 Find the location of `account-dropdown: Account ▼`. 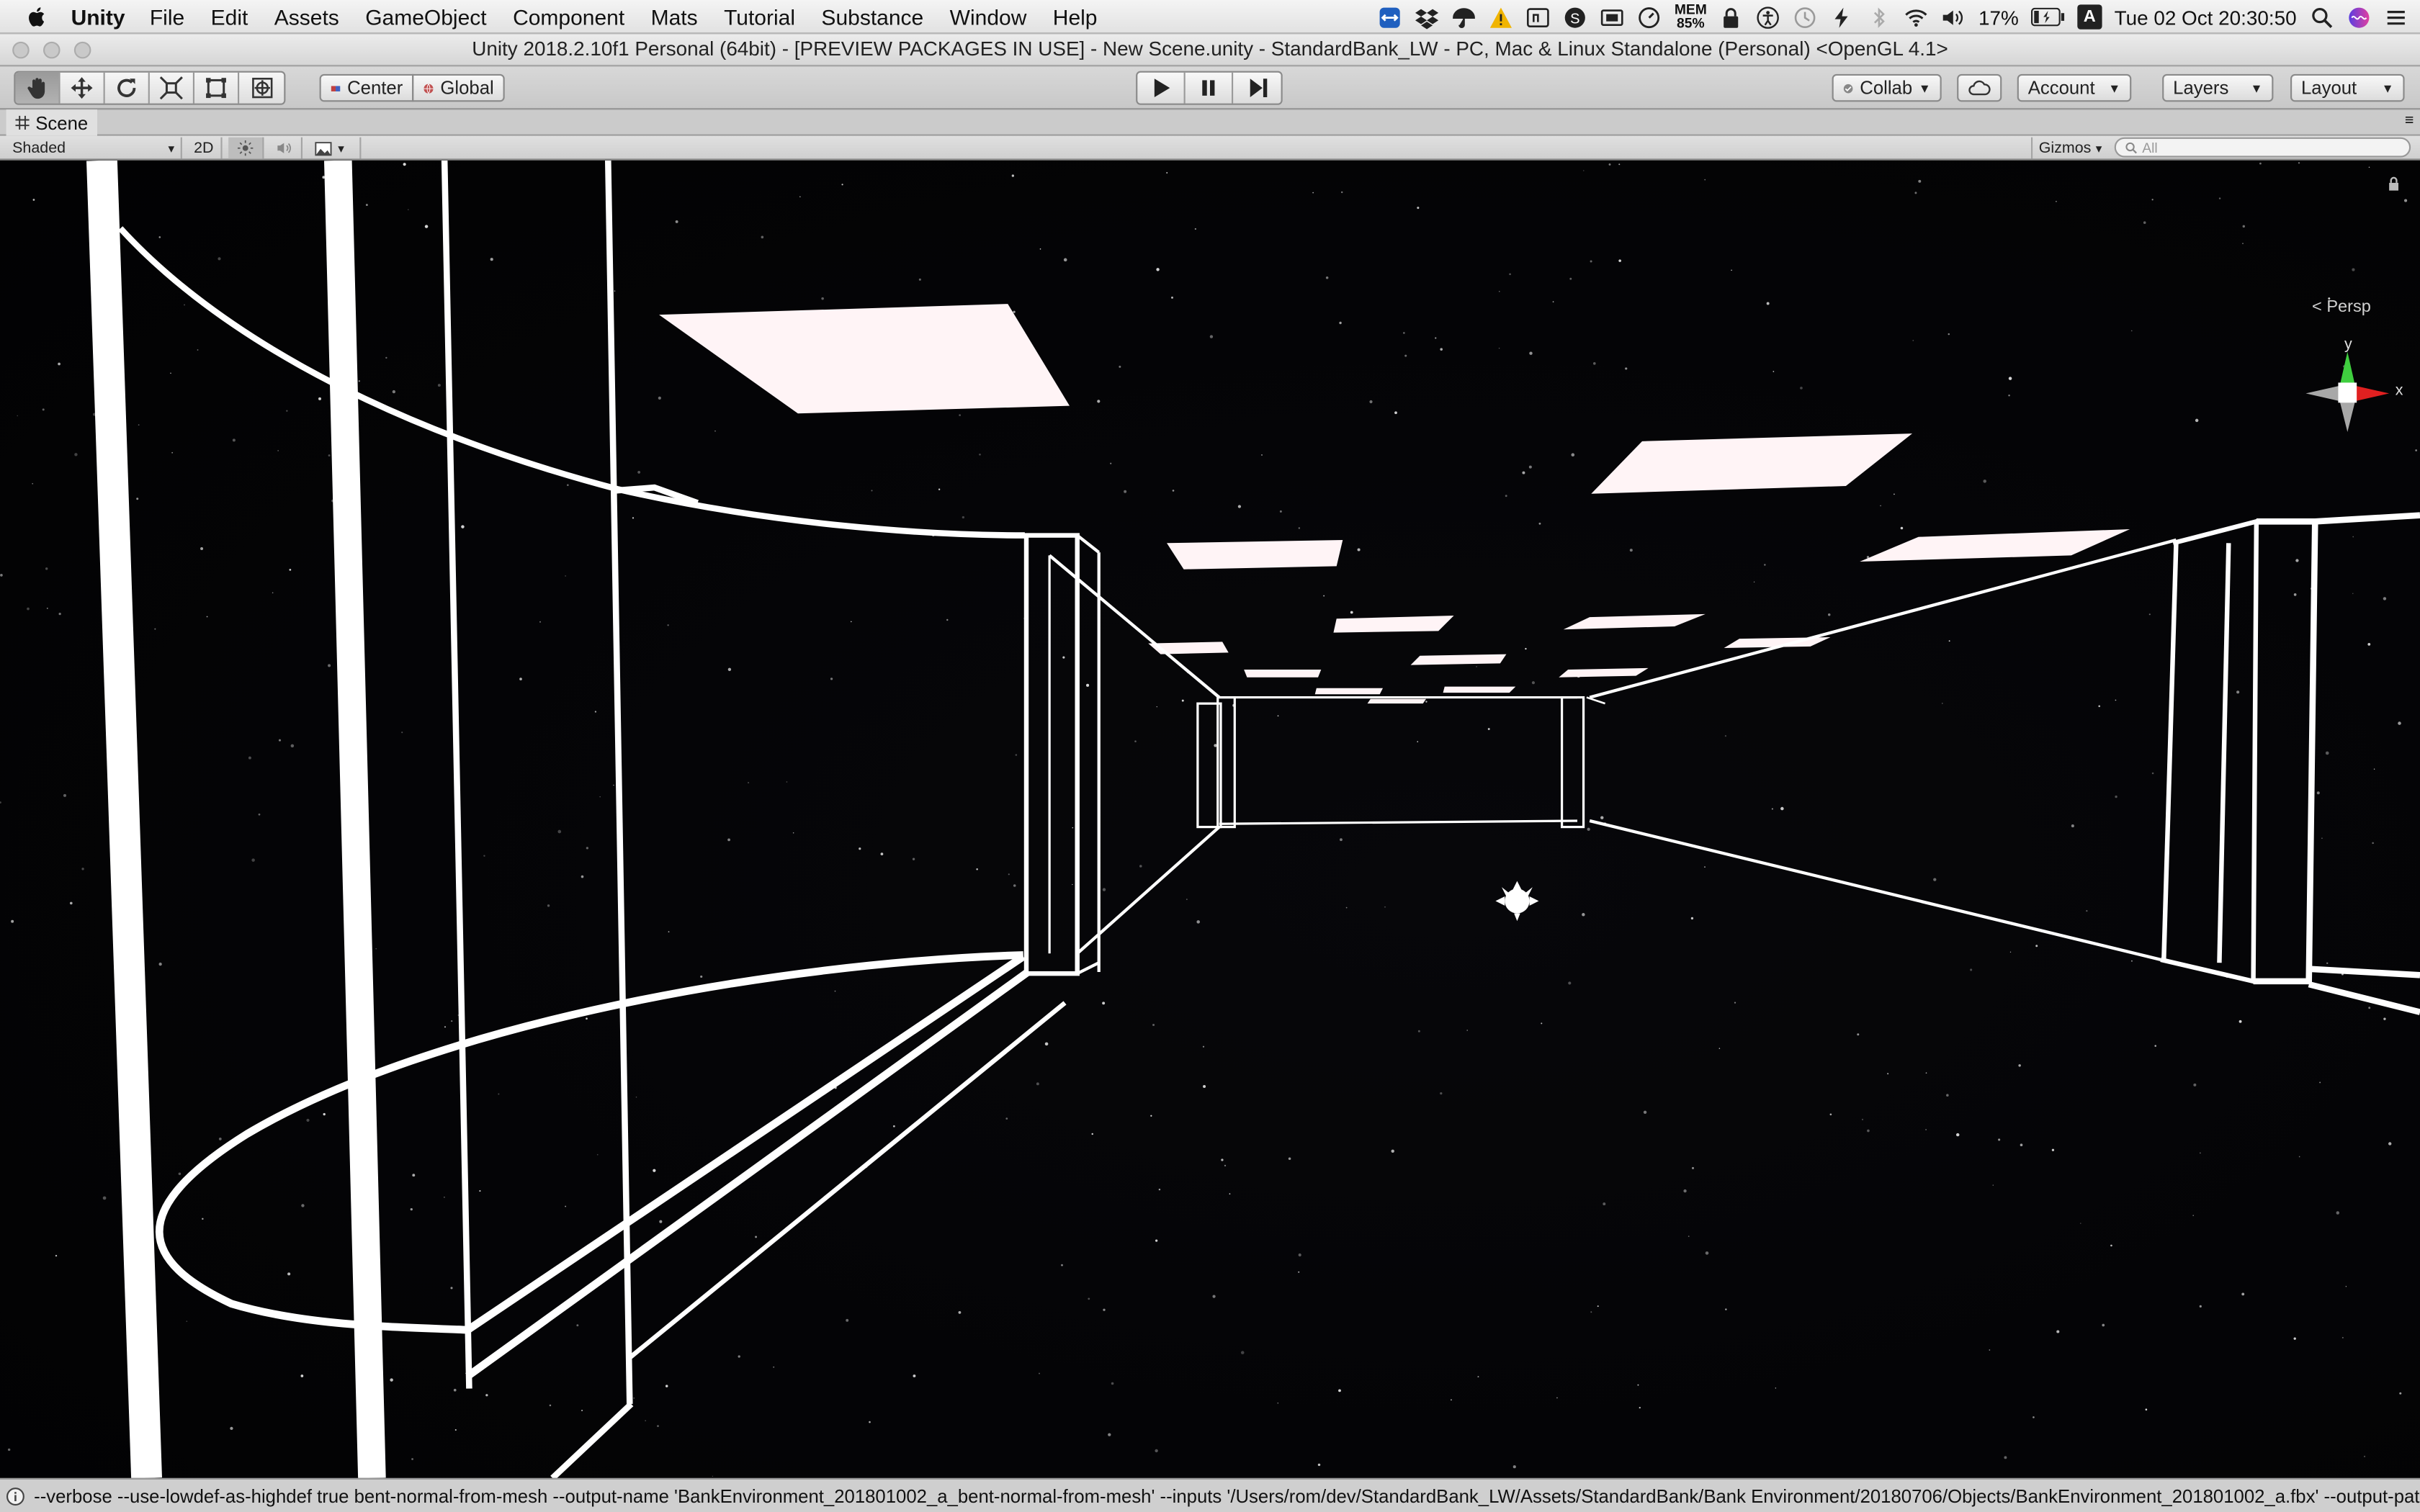

account-dropdown: Account ▼ is located at coordinates (2074, 87).